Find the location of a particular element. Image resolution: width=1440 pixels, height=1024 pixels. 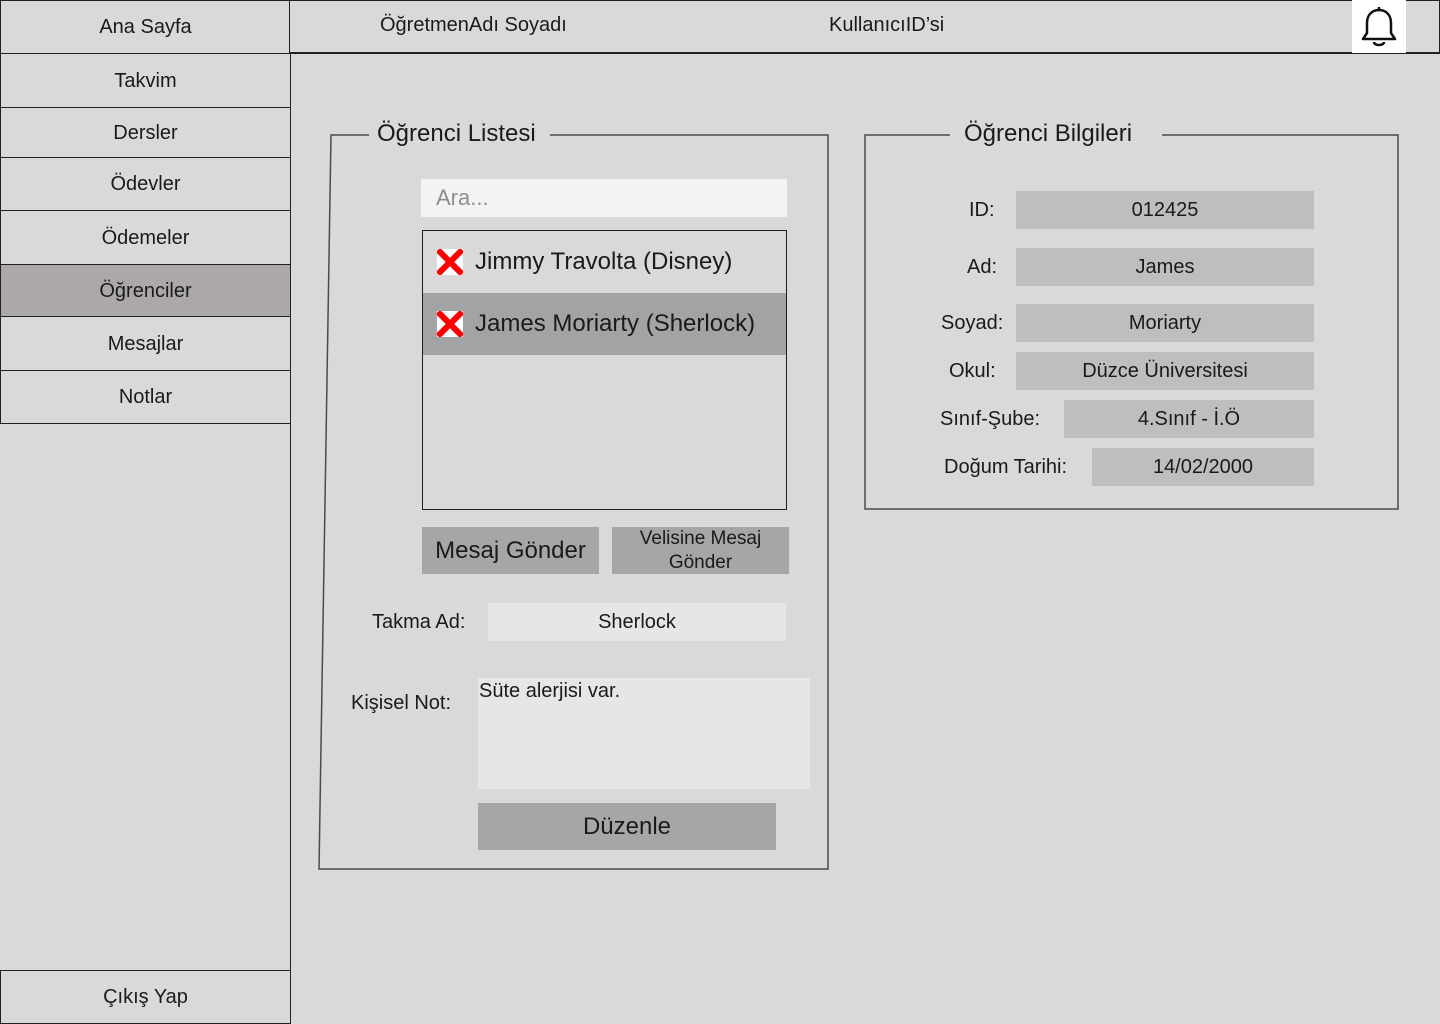

nav-courses: Dersler is located at coordinates (145, 133).